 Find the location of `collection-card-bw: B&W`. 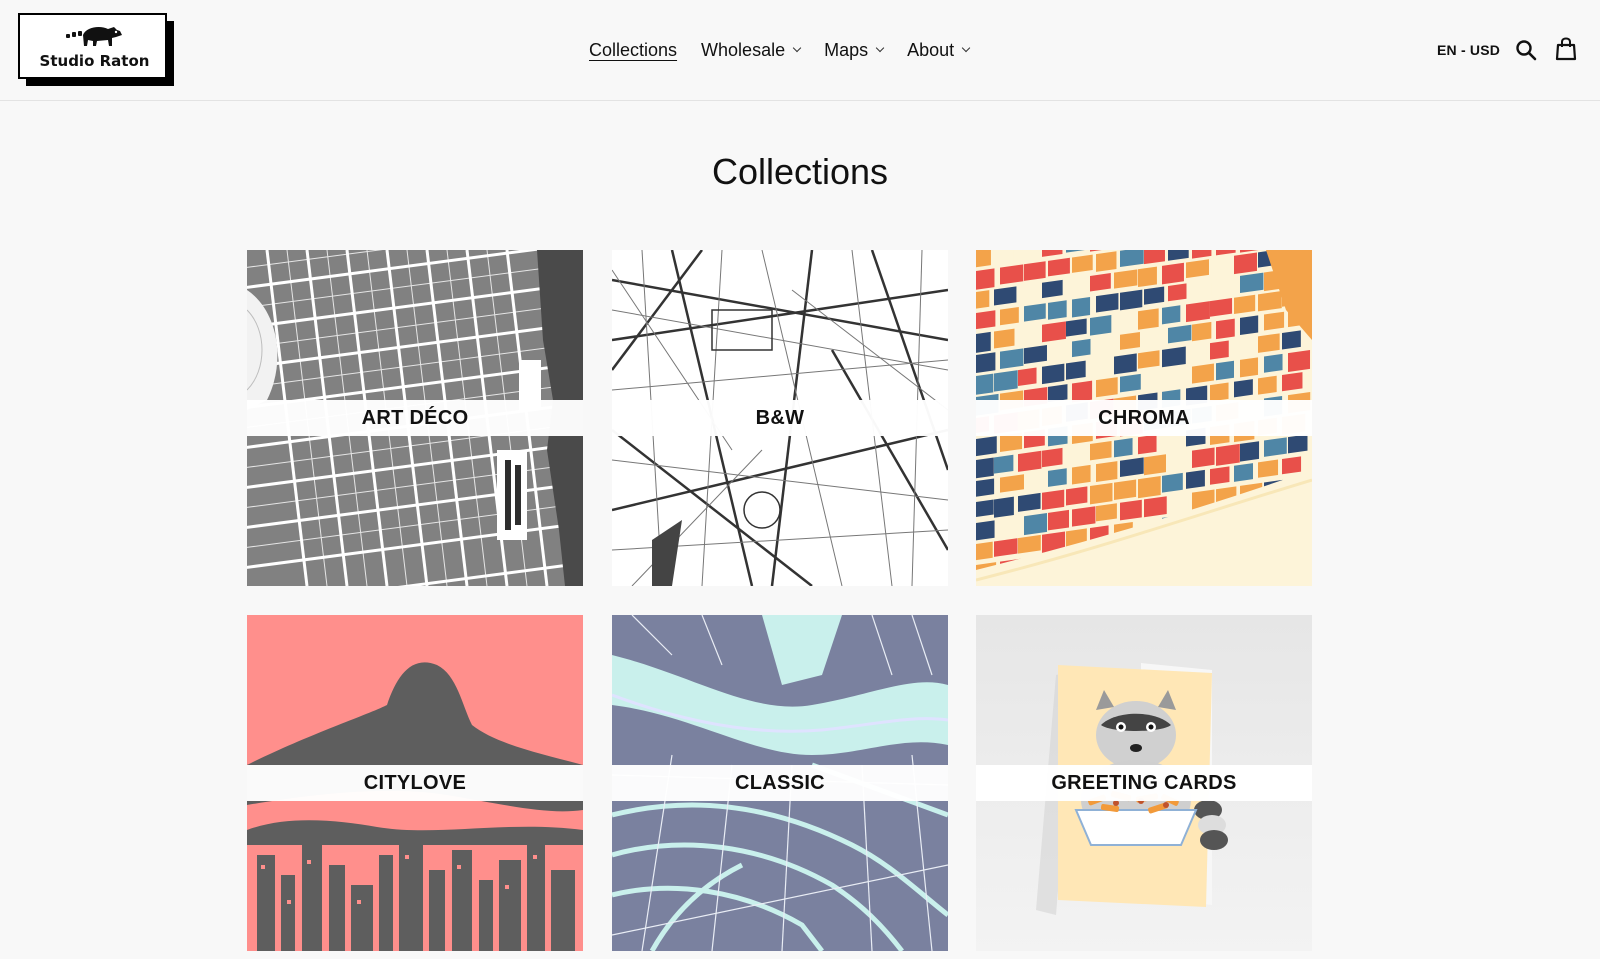

collection-card-bw: B&W is located at coordinates (780, 418).